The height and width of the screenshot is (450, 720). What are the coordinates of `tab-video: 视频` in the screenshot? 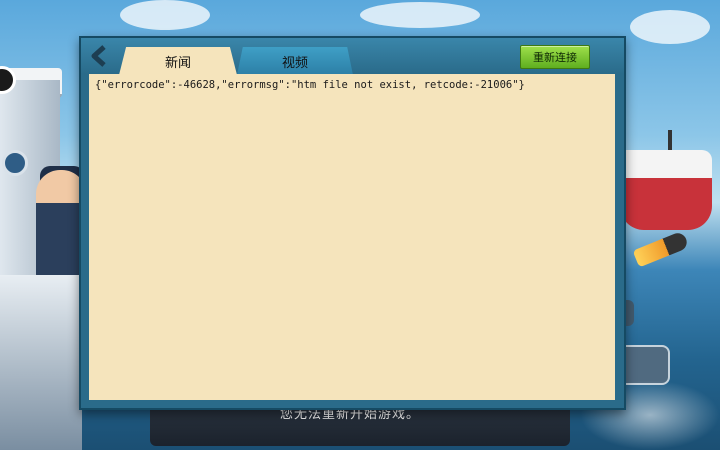 It's located at (295, 61).